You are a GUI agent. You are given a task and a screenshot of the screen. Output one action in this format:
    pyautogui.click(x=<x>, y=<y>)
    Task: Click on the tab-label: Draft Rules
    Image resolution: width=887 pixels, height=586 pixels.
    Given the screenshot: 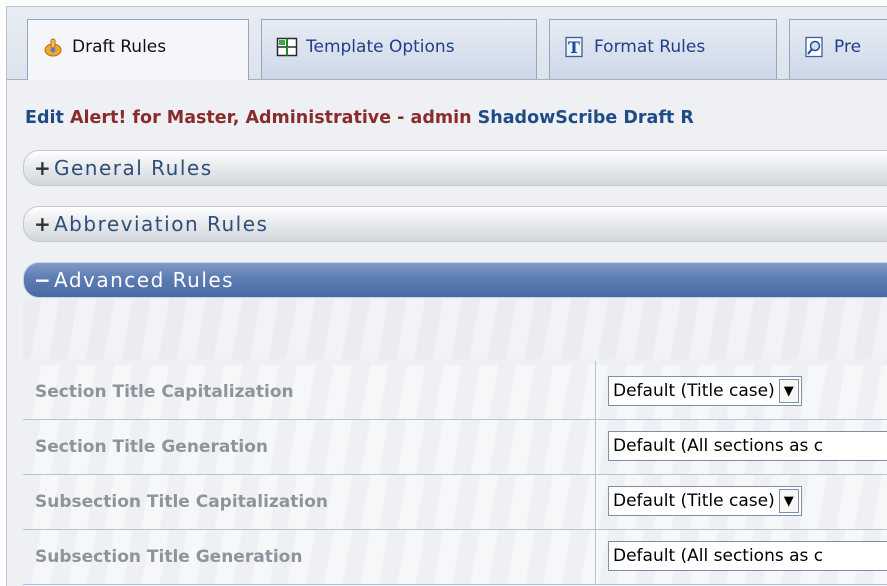 What is the action you would take?
    pyautogui.click(x=119, y=47)
    